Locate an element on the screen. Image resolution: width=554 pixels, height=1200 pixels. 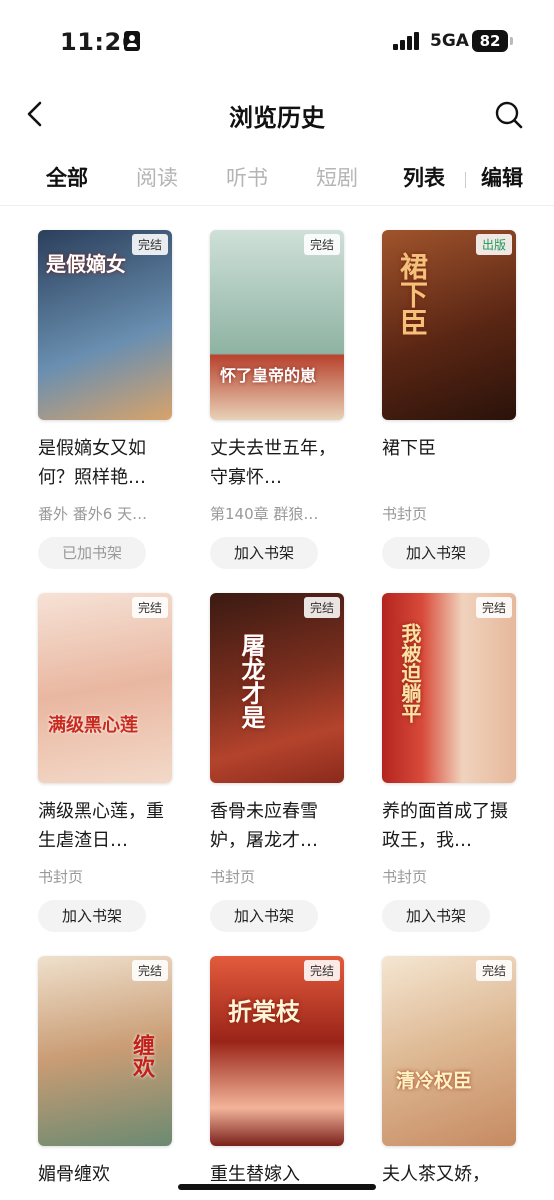
status-bar: 11:26 5GA 82 is located at coordinates (277, 40).